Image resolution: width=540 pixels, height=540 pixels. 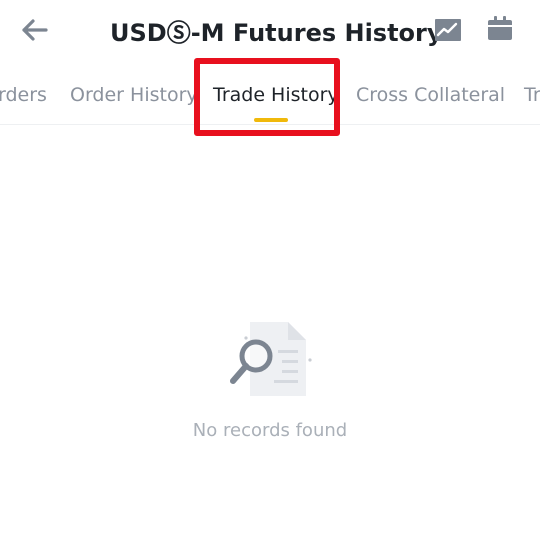 What do you see at coordinates (23, 95) in the screenshot?
I see `tab-open-orders: rders` at bounding box center [23, 95].